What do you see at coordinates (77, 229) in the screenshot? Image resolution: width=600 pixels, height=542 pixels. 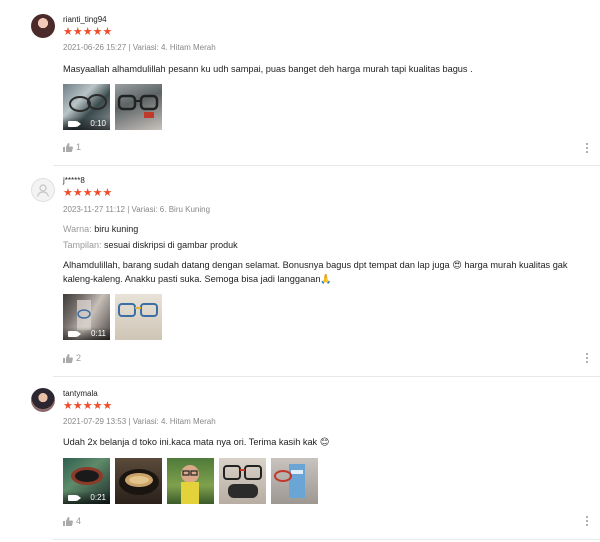 I see `warna-label: Warna:` at bounding box center [77, 229].